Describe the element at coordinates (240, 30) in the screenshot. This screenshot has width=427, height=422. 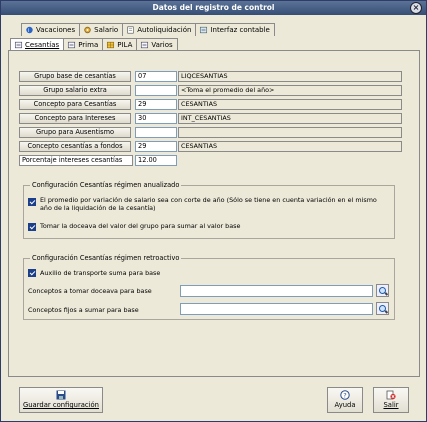
I see `tab-label: Interfaz contable` at that location.